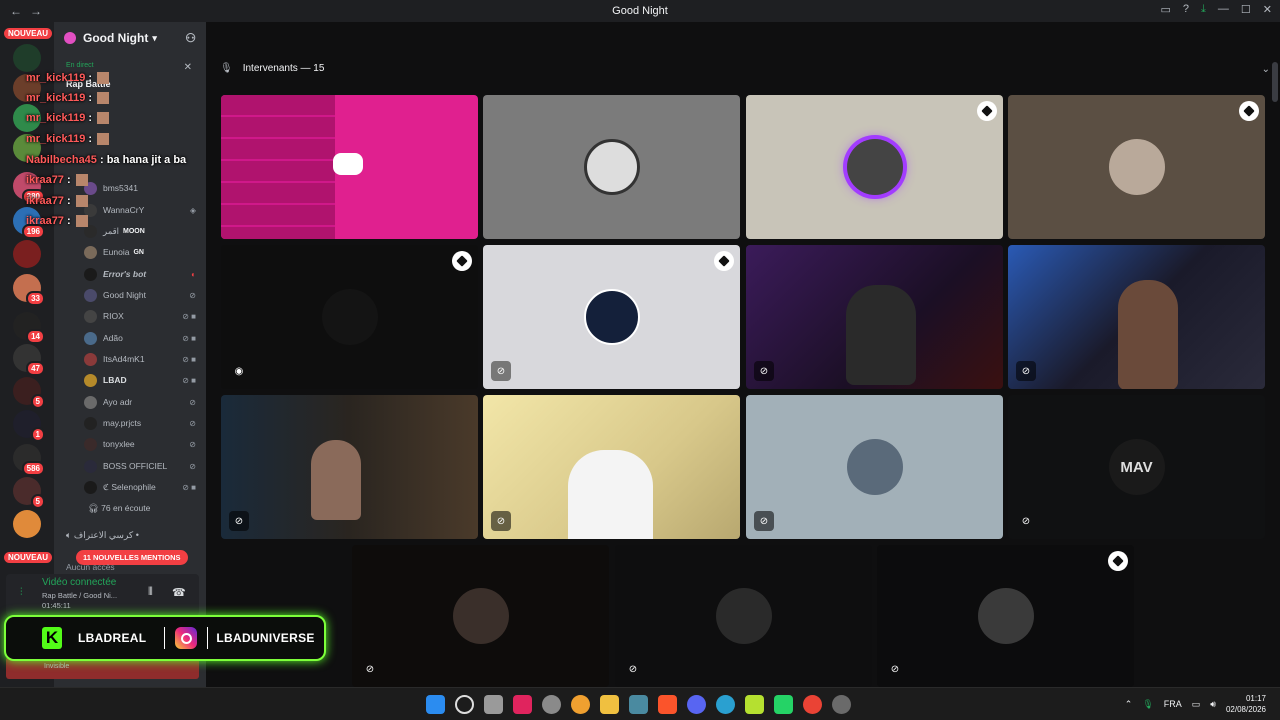 The height and width of the screenshot is (720, 1280). Describe the element at coordinates (21, 592) in the screenshot. I see `signal-icon: ⫶` at that location.